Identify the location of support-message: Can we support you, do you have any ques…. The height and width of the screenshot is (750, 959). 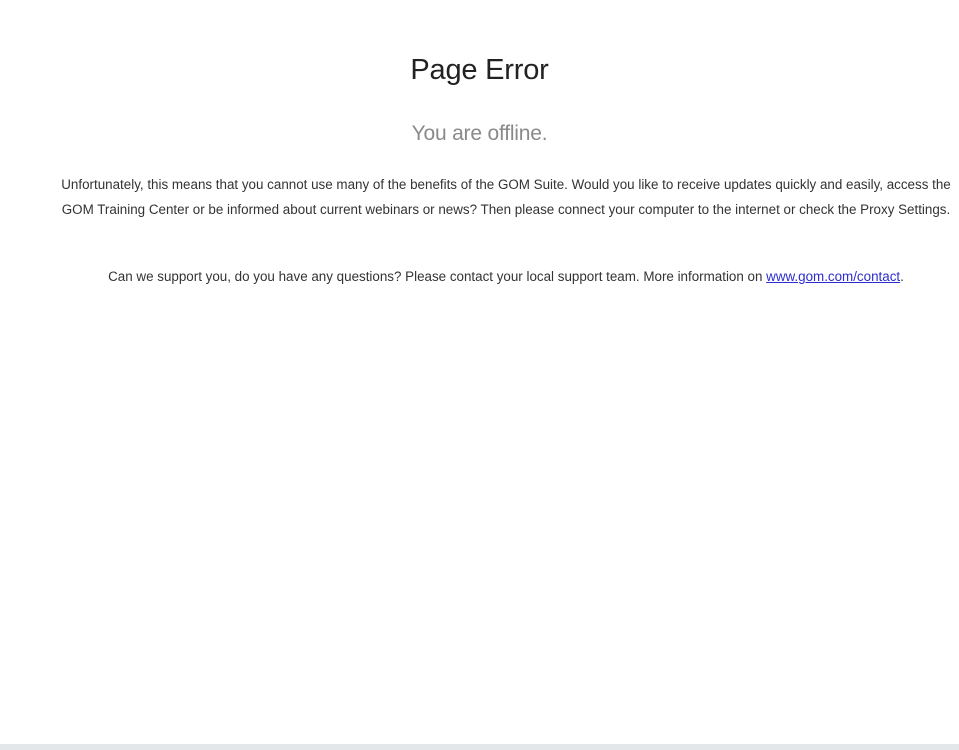
(494, 276).